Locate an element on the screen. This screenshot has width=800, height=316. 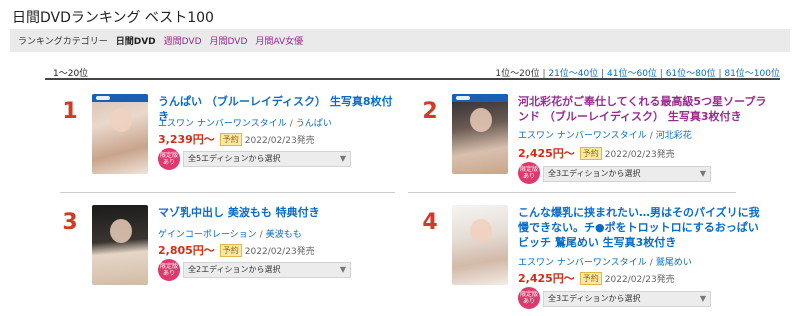
maker-line: ゲインコーポレーション / 美波もも is located at coordinates (230, 235).